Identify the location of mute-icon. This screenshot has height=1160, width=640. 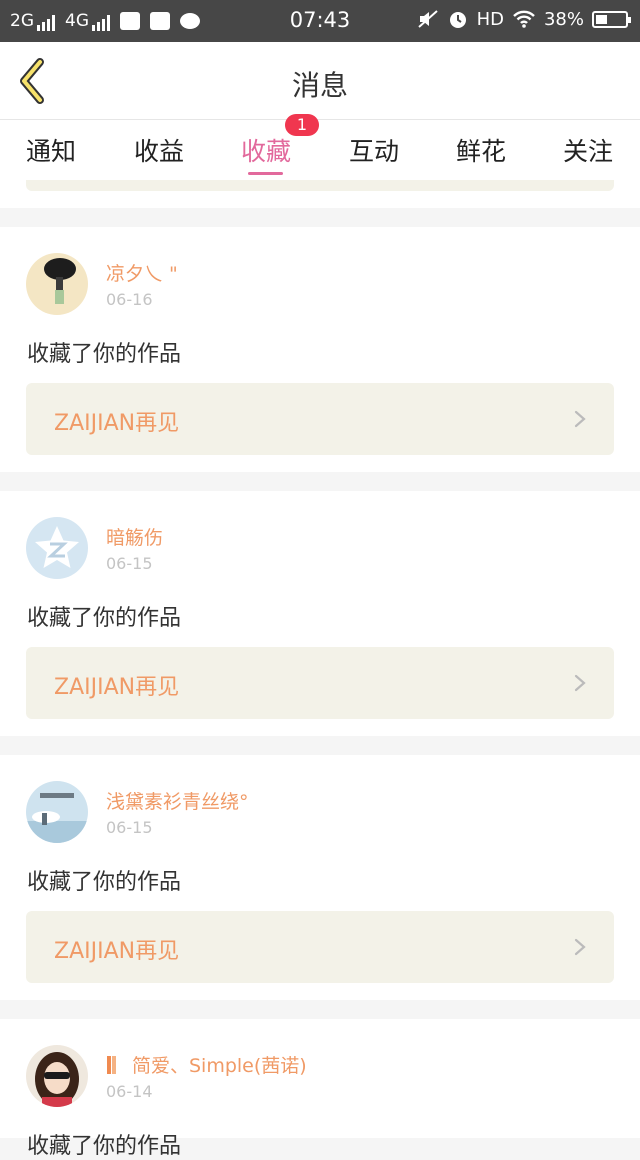
(427, 19).